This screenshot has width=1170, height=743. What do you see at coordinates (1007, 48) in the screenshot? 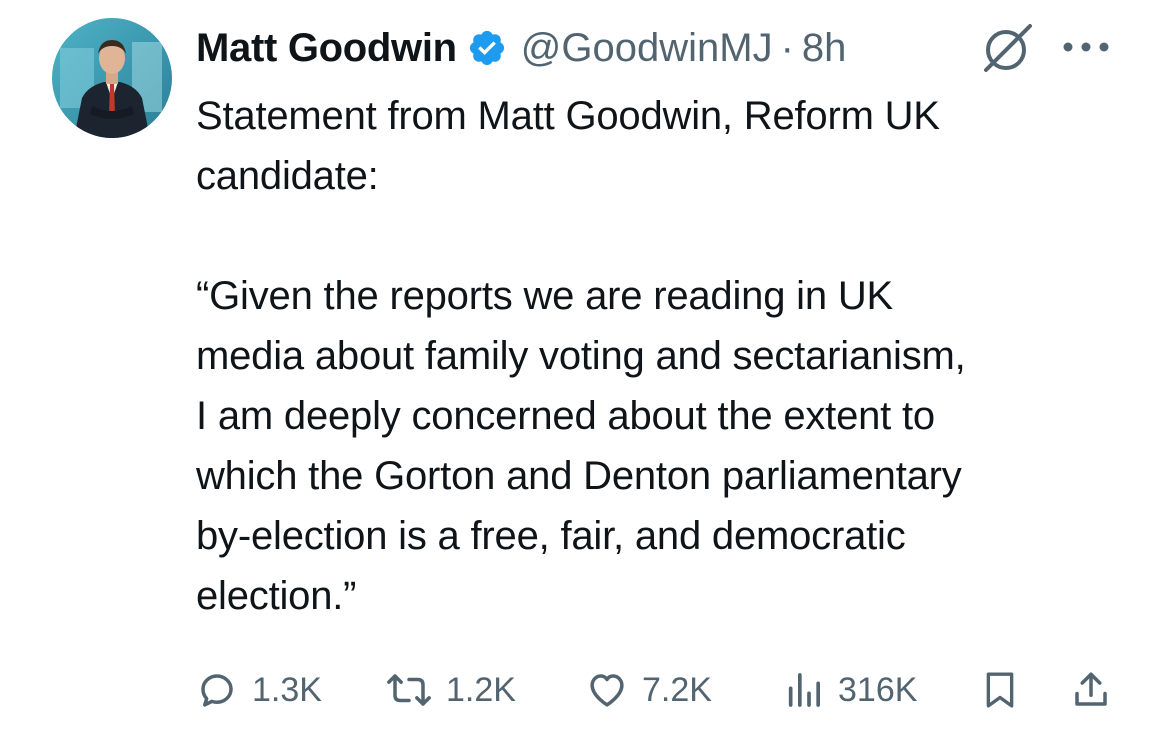
I see `grok-icon` at bounding box center [1007, 48].